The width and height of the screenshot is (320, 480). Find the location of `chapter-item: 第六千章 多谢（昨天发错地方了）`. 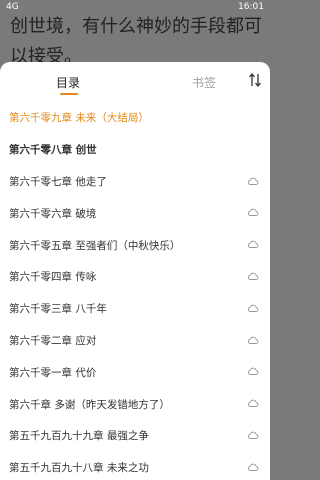

chapter-item: 第六千章 多谢（昨天发错地方了） is located at coordinates (135, 404).